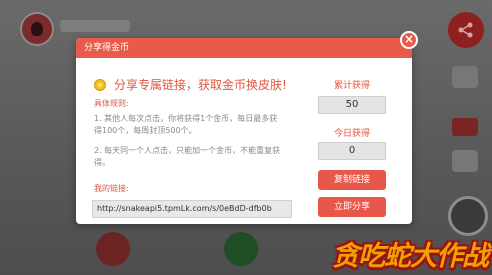  I want to click on headline-text: 分享专属链接，获取金币换皮肤!, so click(200, 85).